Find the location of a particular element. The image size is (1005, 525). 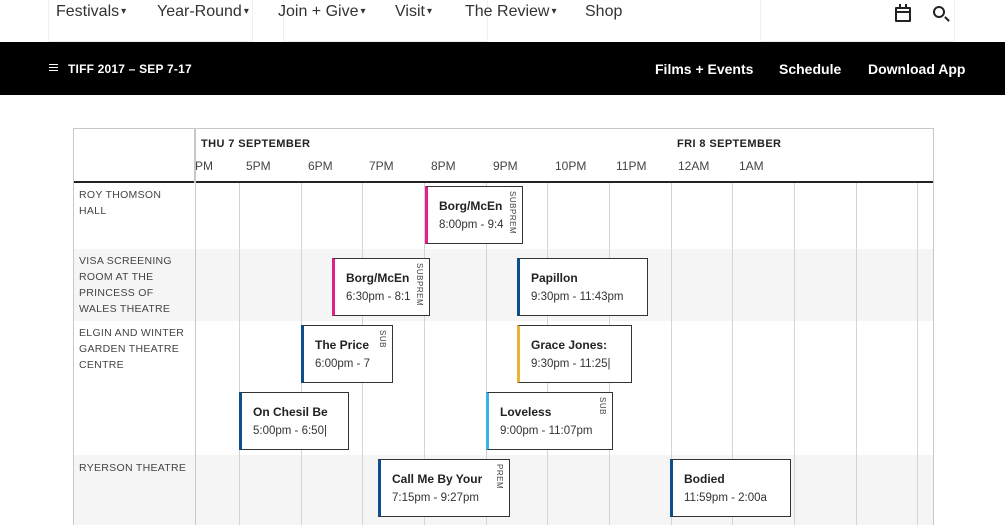

event-time: 9:00pm - 11:07pm is located at coordinates (546, 431).